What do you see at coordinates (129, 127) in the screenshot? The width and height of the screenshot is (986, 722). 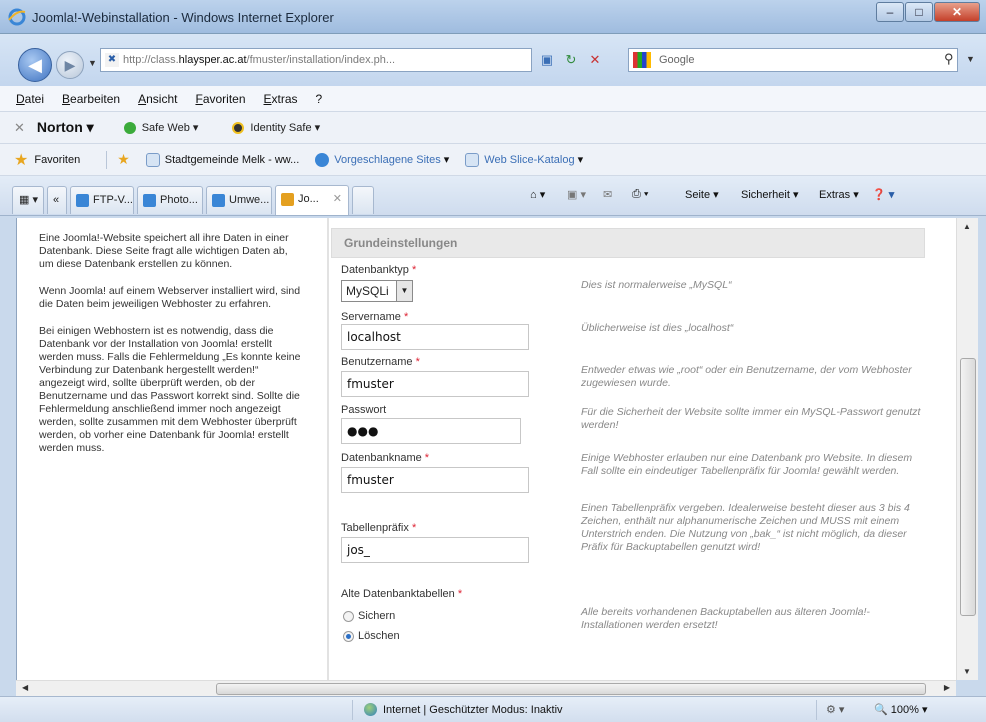 I see `safe-web-icon` at bounding box center [129, 127].